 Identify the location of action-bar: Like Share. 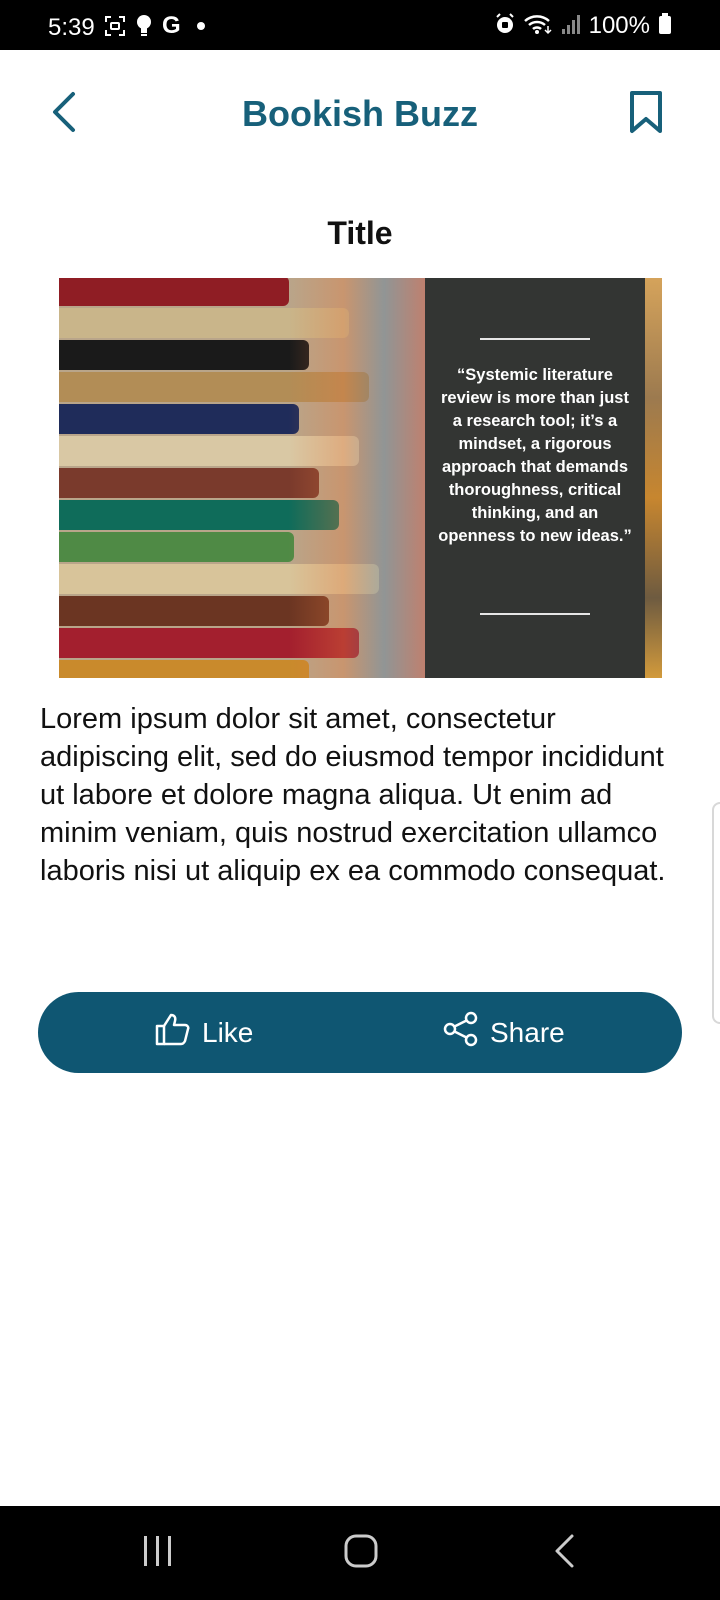
(360, 1032).